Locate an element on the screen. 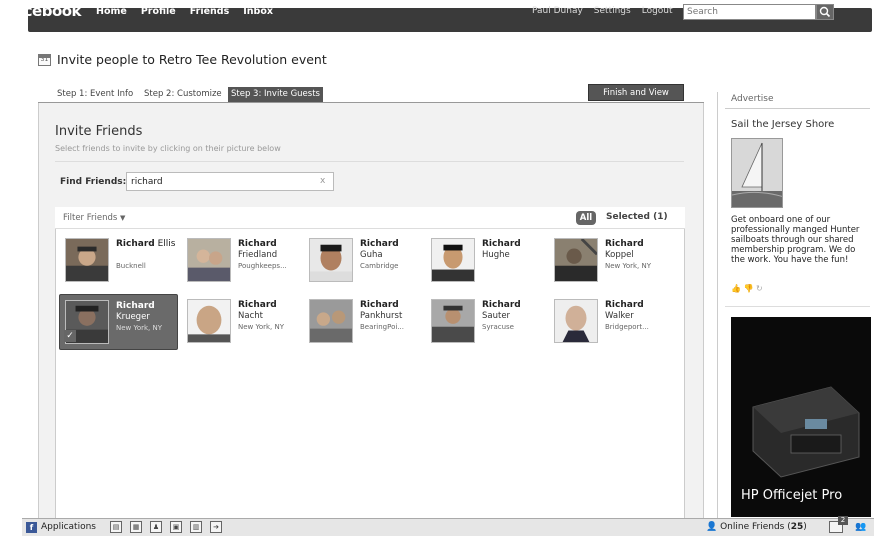 The width and height of the screenshot is (882, 536). search-icon is located at coordinates (825, 12).